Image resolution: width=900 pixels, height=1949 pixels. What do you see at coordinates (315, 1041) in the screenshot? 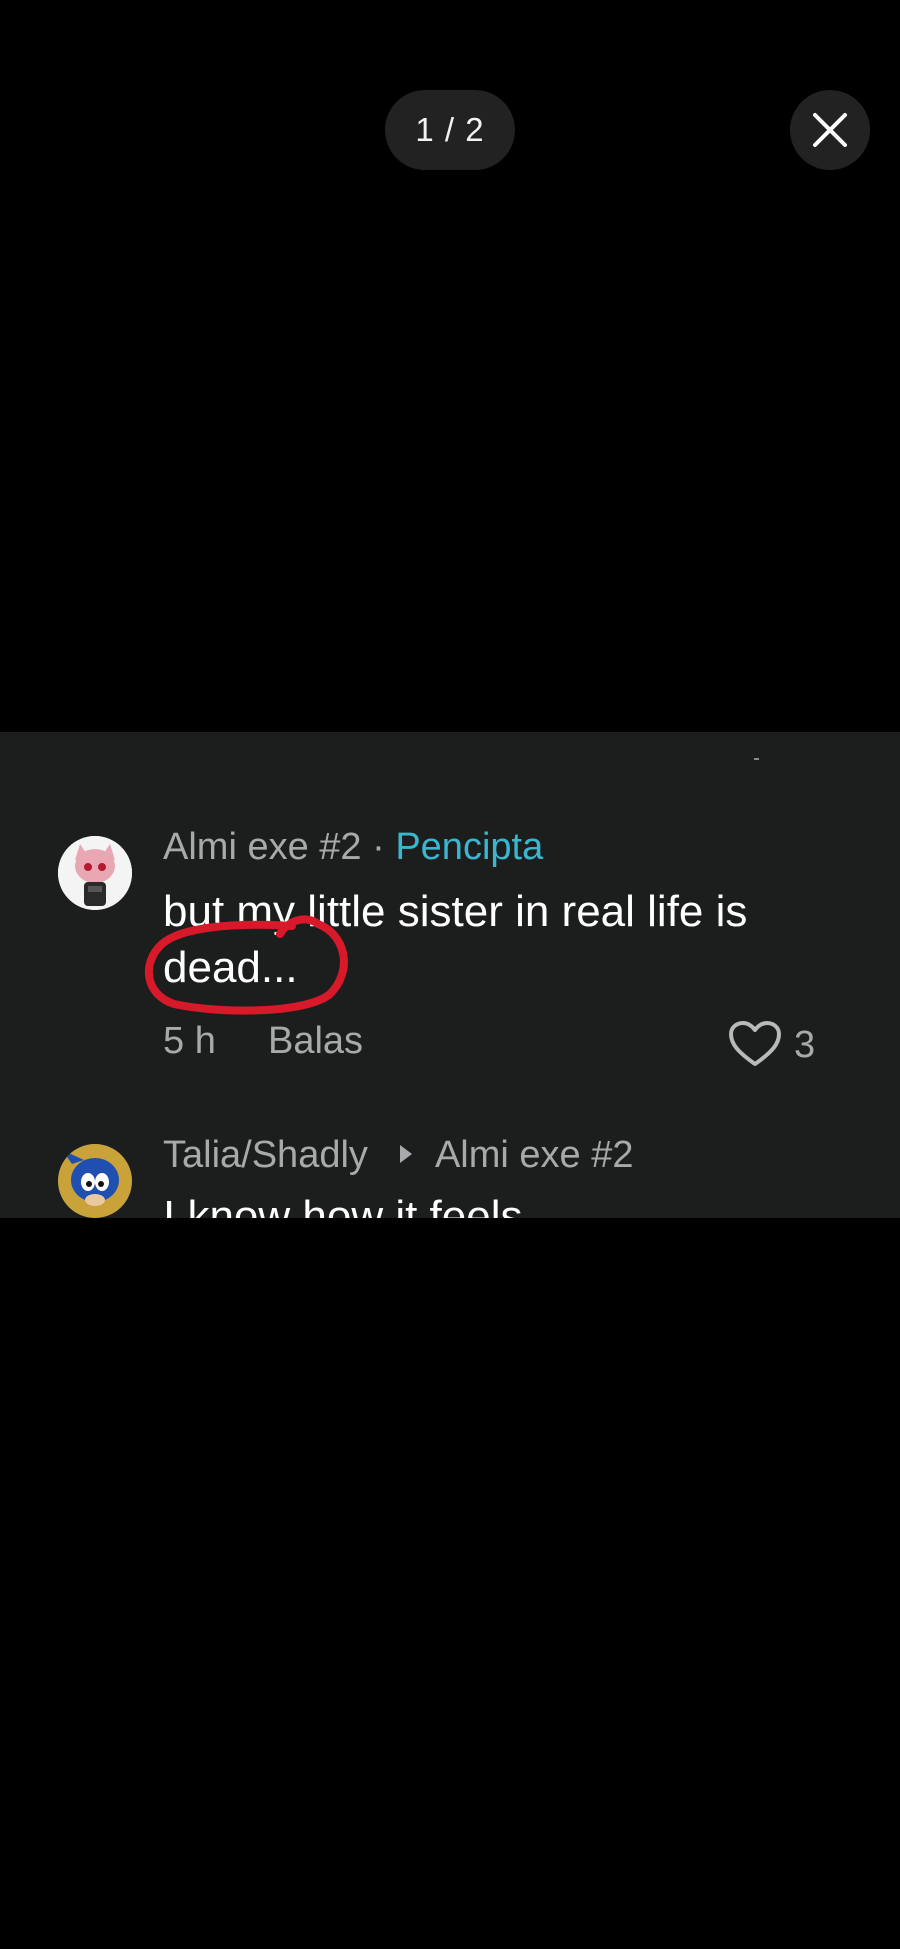
I see `reply-button: Balas` at bounding box center [315, 1041].